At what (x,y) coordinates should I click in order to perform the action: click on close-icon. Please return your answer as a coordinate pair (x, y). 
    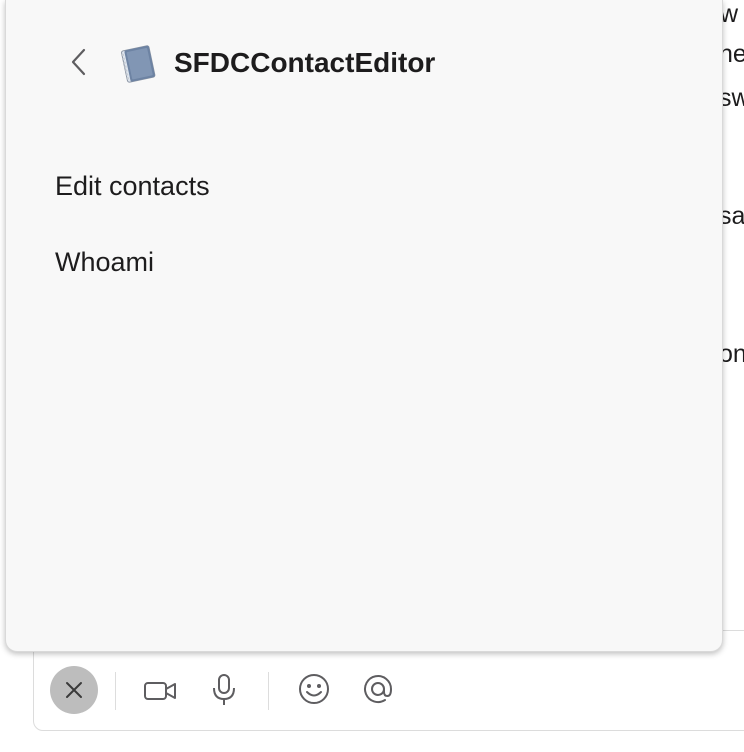
    Looking at the image, I should click on (74, 690).